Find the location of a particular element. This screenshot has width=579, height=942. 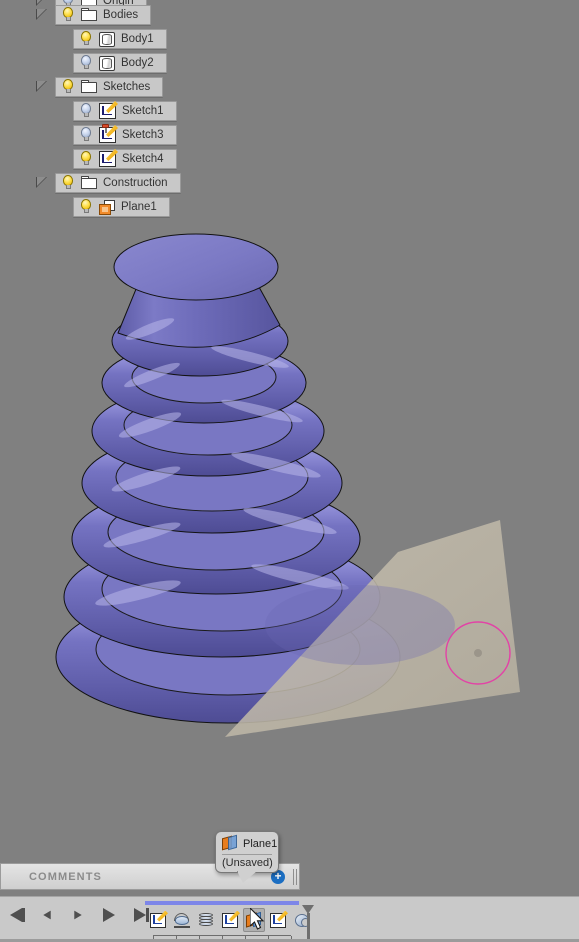

go-to-start-button is located at coordinates (16, 915).